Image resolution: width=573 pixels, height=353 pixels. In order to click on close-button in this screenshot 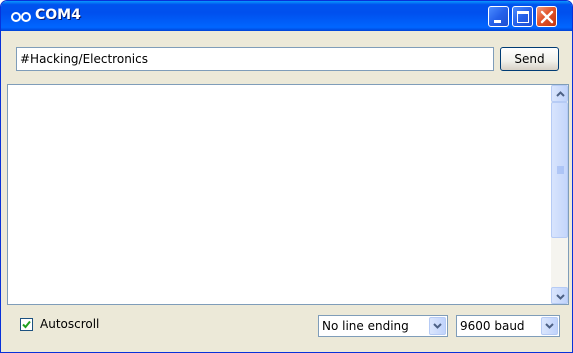, I will do `click(546, 16)`.